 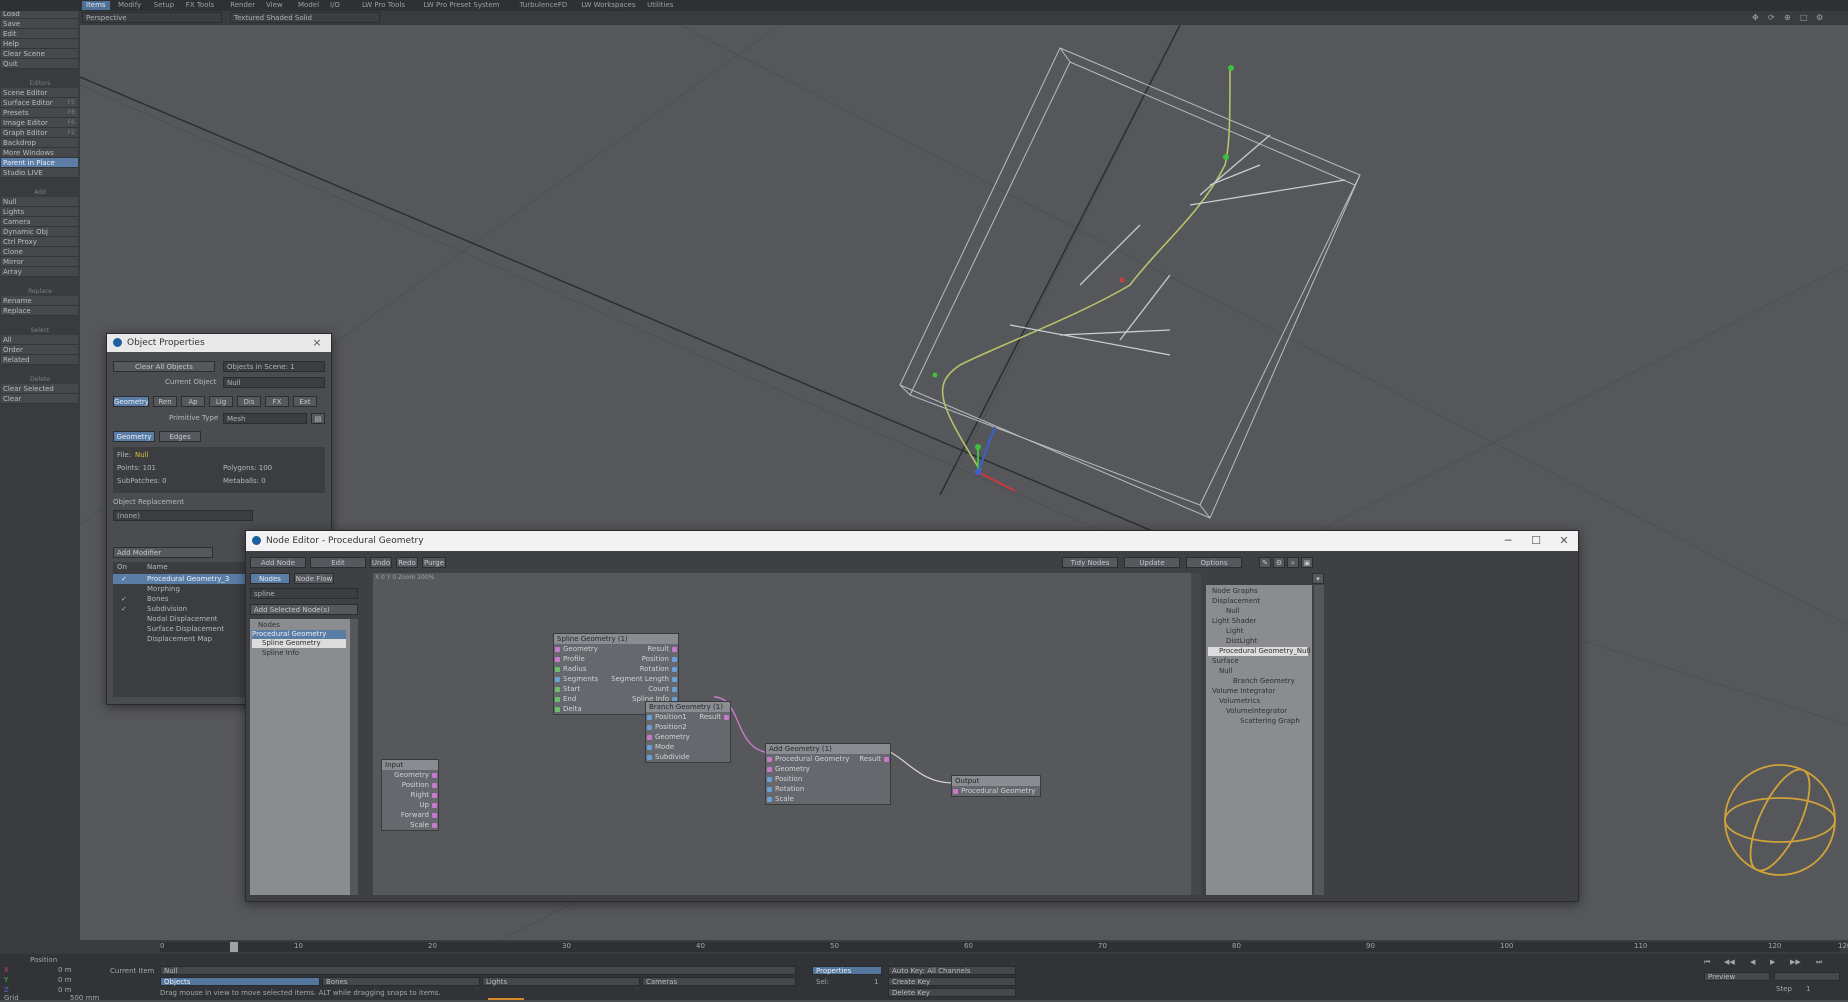 What do you see at coordinates (1787, 17) in the screenshot?
I see `zoom-icon: ⊕` at bounding box center [1787, 17].